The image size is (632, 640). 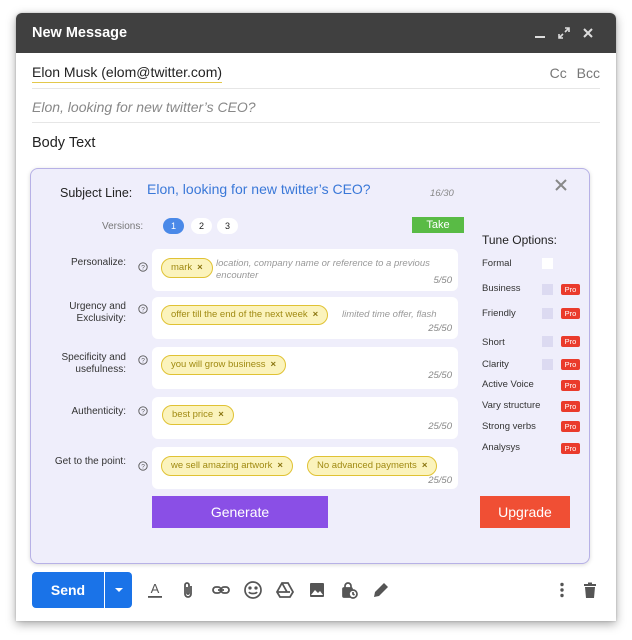 What do you see at coordinates (221, 590) in the screenshot?
I see `link-icon` at bounding box center [221, 590].